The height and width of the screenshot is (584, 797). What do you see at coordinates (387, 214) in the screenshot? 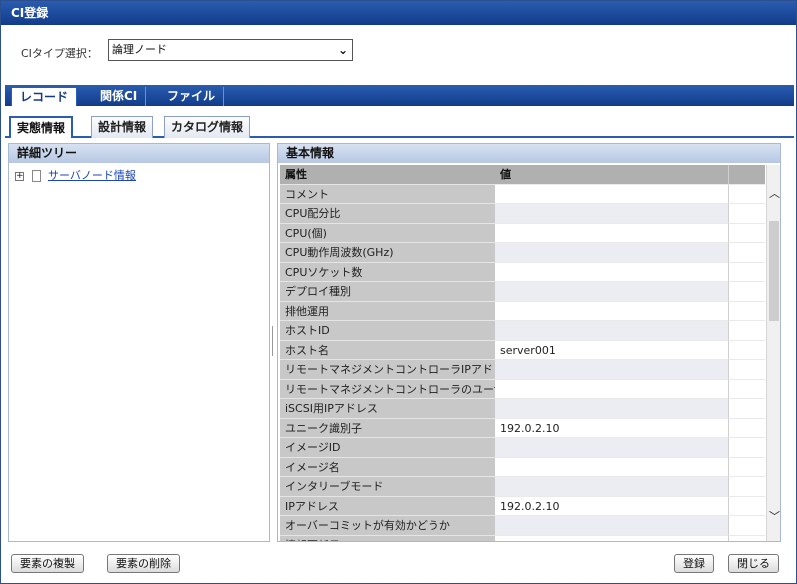
I see `attr-cell: CPU配分比` at bounding box center [387, 214].